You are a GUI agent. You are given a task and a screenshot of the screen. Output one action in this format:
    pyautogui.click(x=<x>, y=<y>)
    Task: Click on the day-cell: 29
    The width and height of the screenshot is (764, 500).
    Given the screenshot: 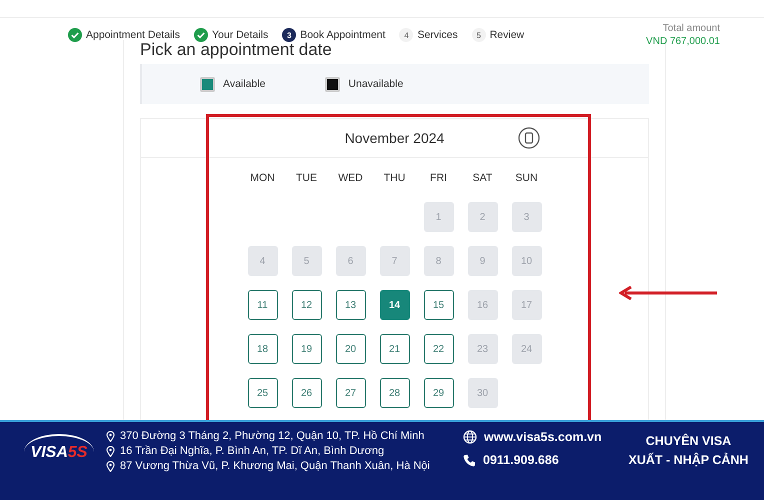 What is the action you would take?
    pyautogui.click(x=439, y=393)
    